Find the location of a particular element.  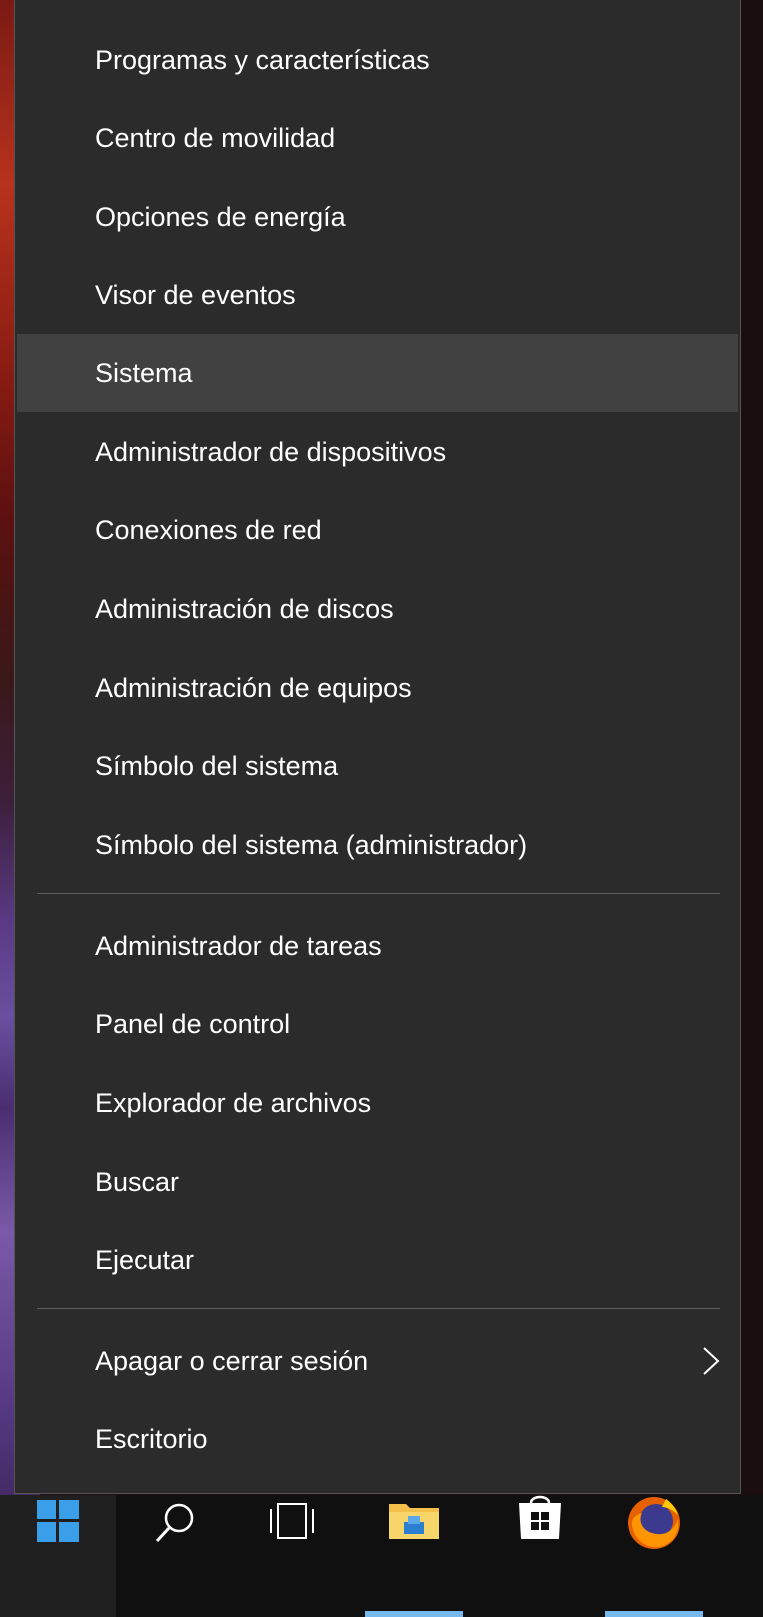

search-icon is located at coordinates (174, 1523).